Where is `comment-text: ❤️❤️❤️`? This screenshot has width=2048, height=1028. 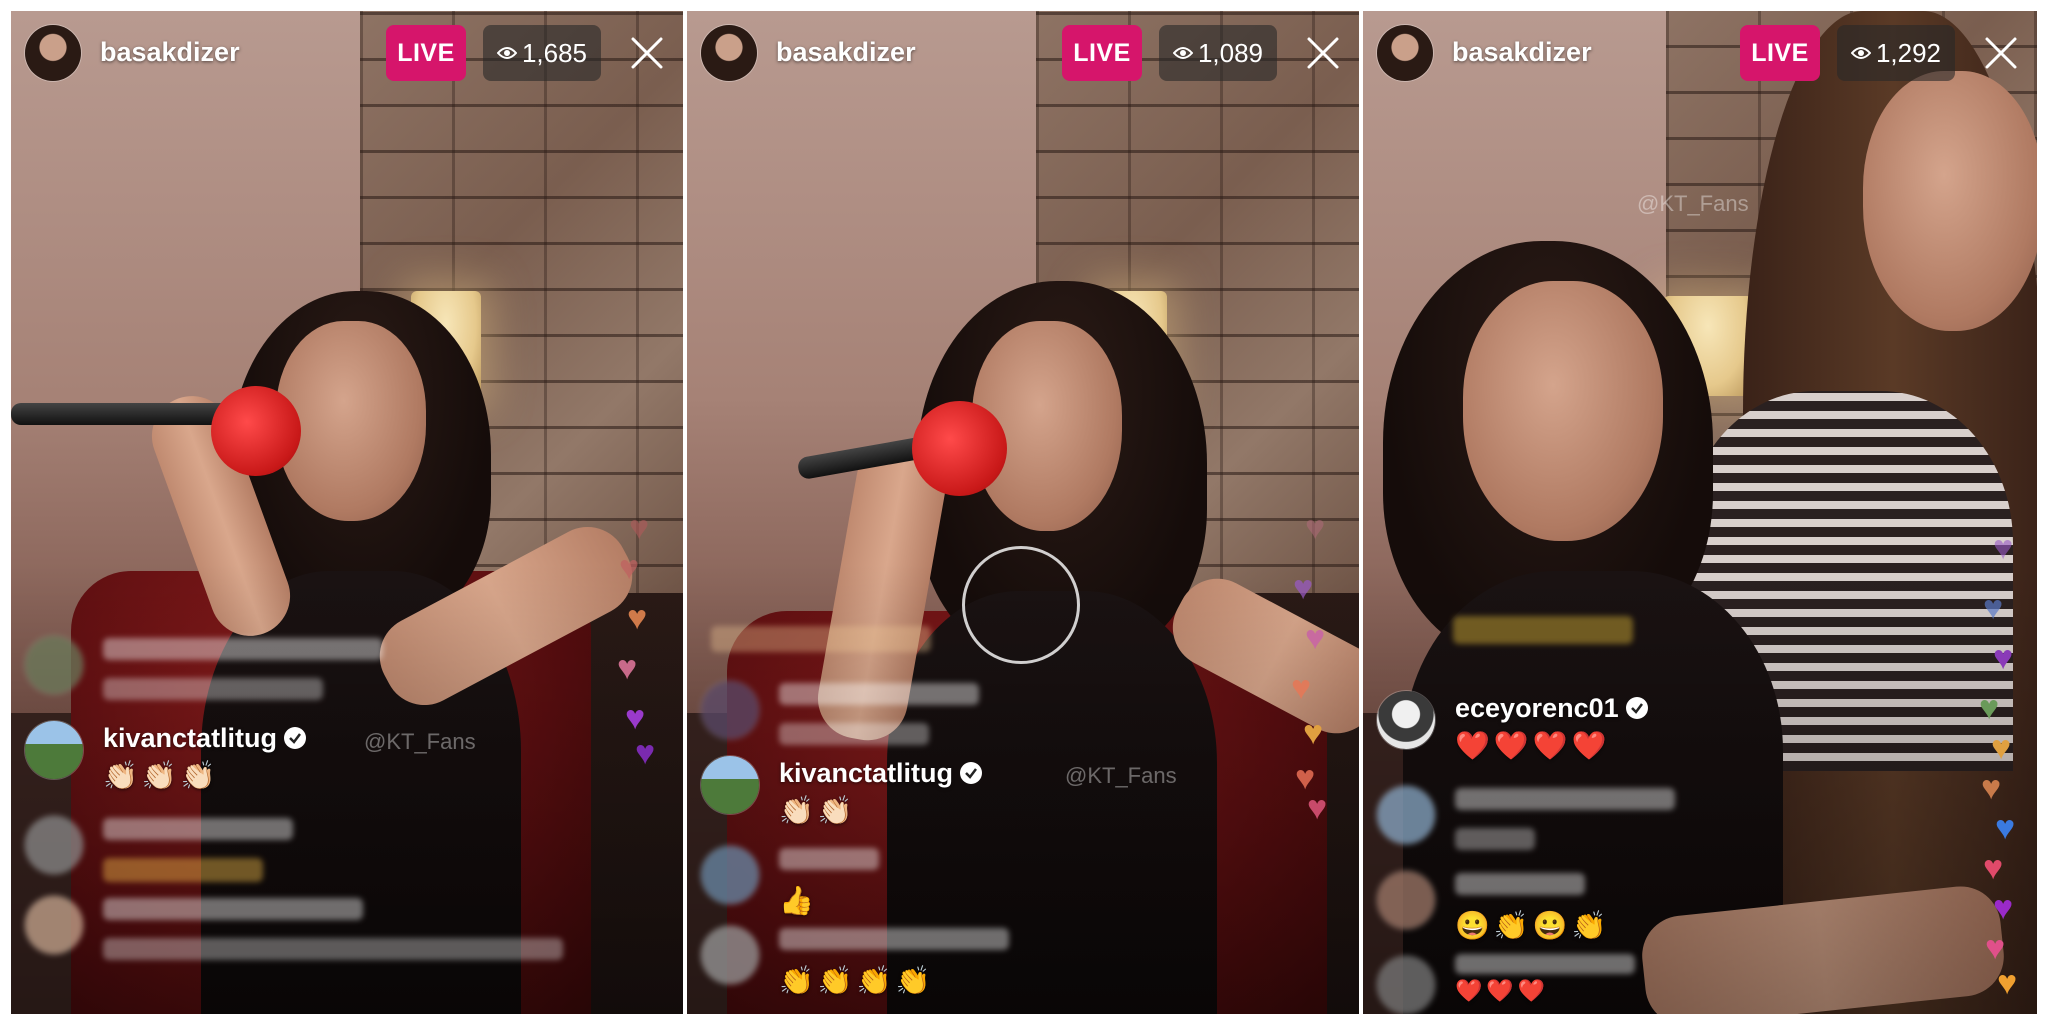
comment-text: ❤️❤️❤️ is located at coordinates (1502, 990).